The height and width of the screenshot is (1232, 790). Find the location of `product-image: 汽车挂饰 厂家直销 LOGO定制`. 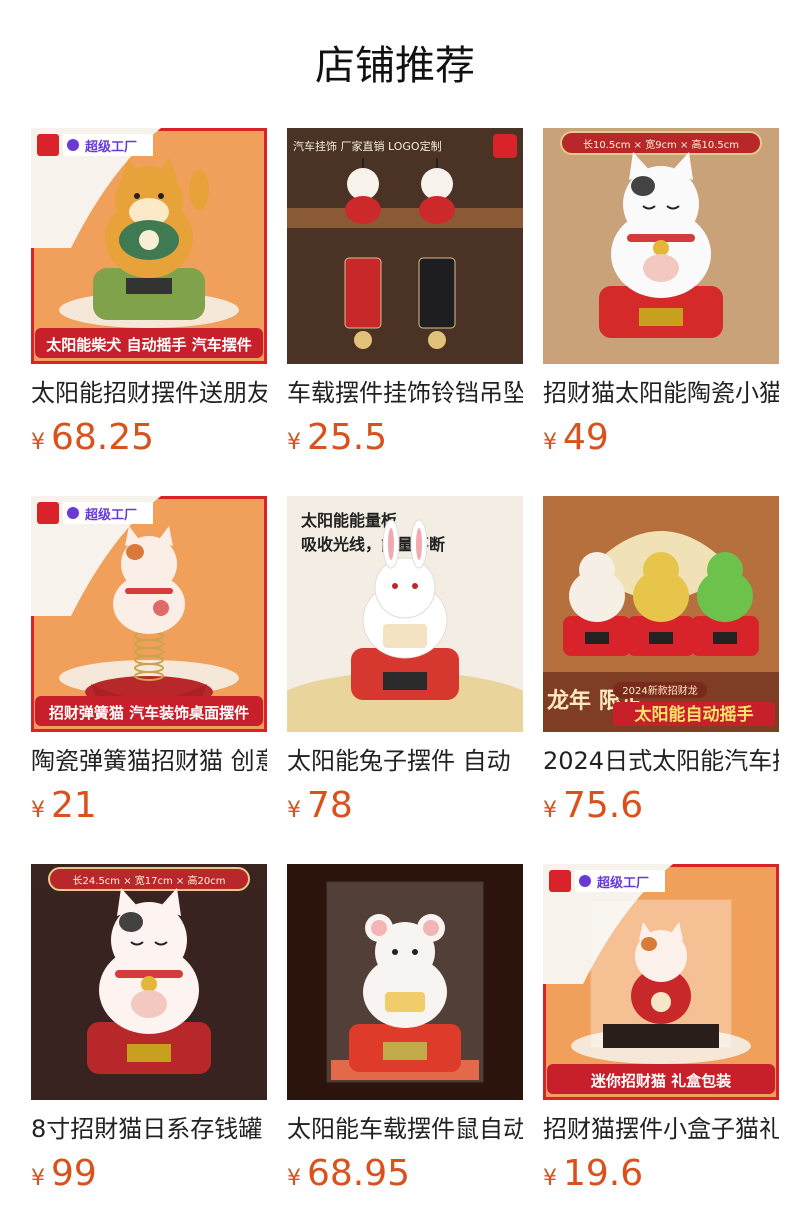

product-image: 汽车挂饰 厂家直销 LOGO定制 is located at coordinates (405, 246).